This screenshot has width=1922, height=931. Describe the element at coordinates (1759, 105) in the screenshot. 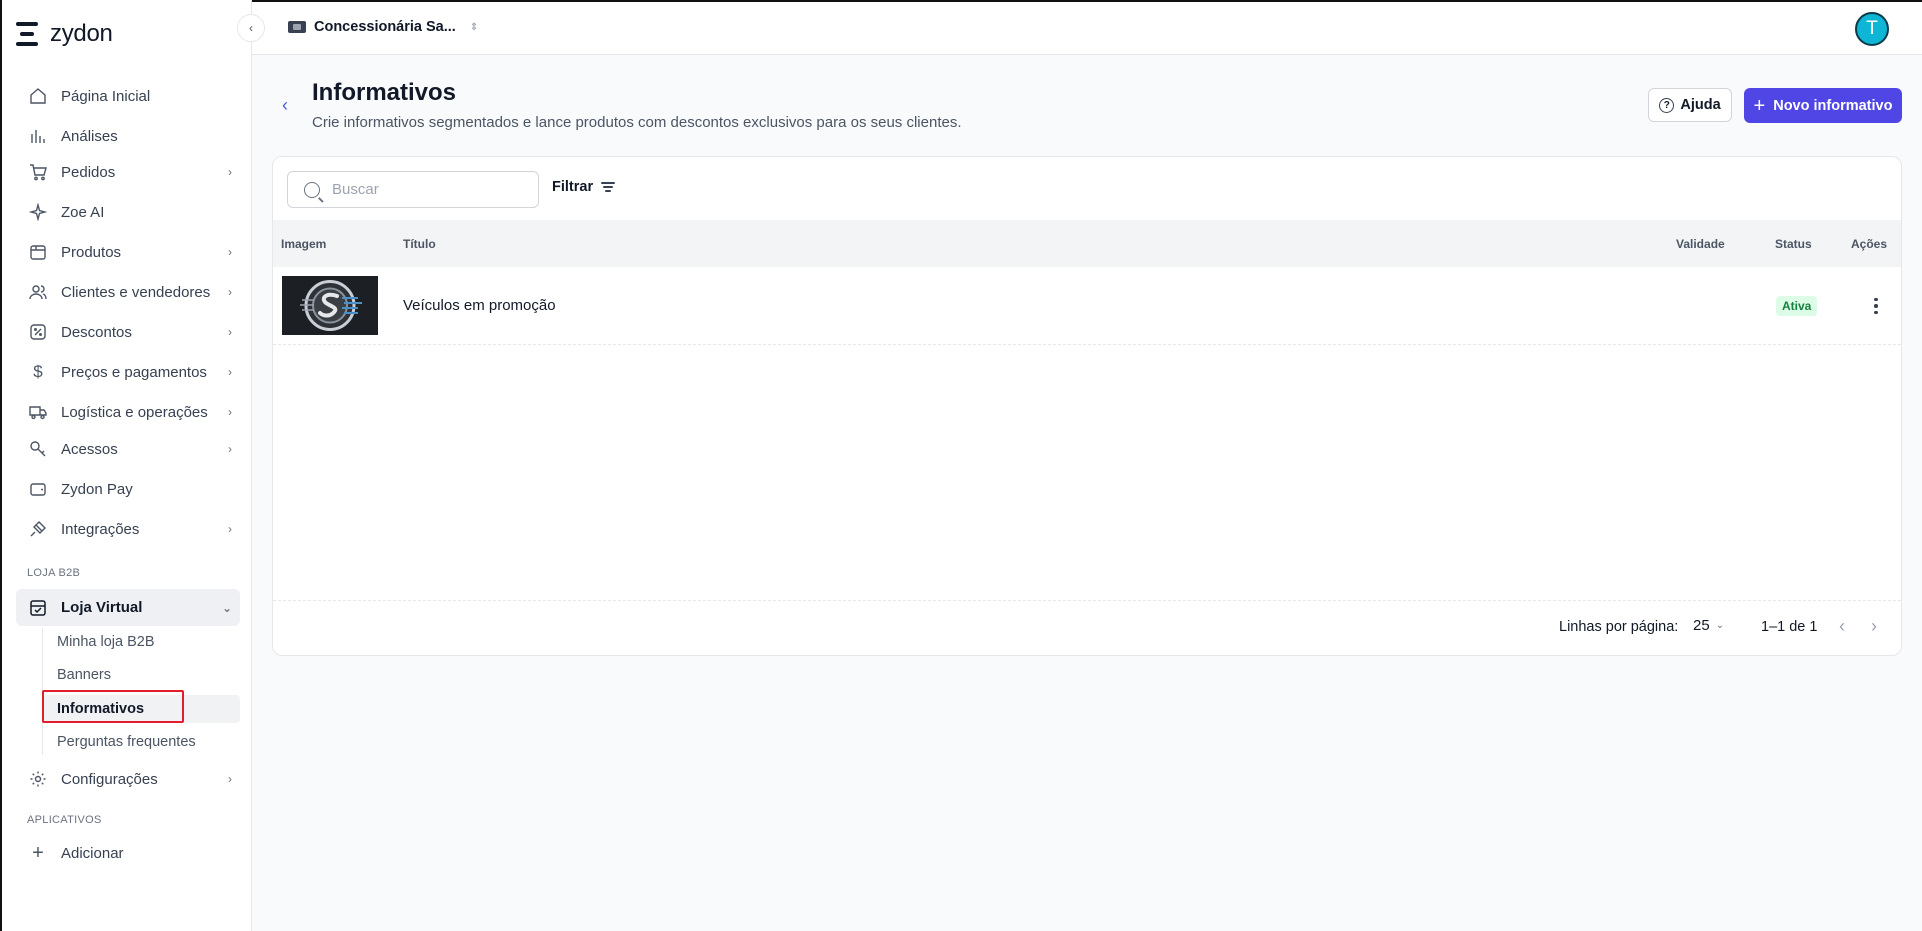

I see `plus-icon: +` at that location.